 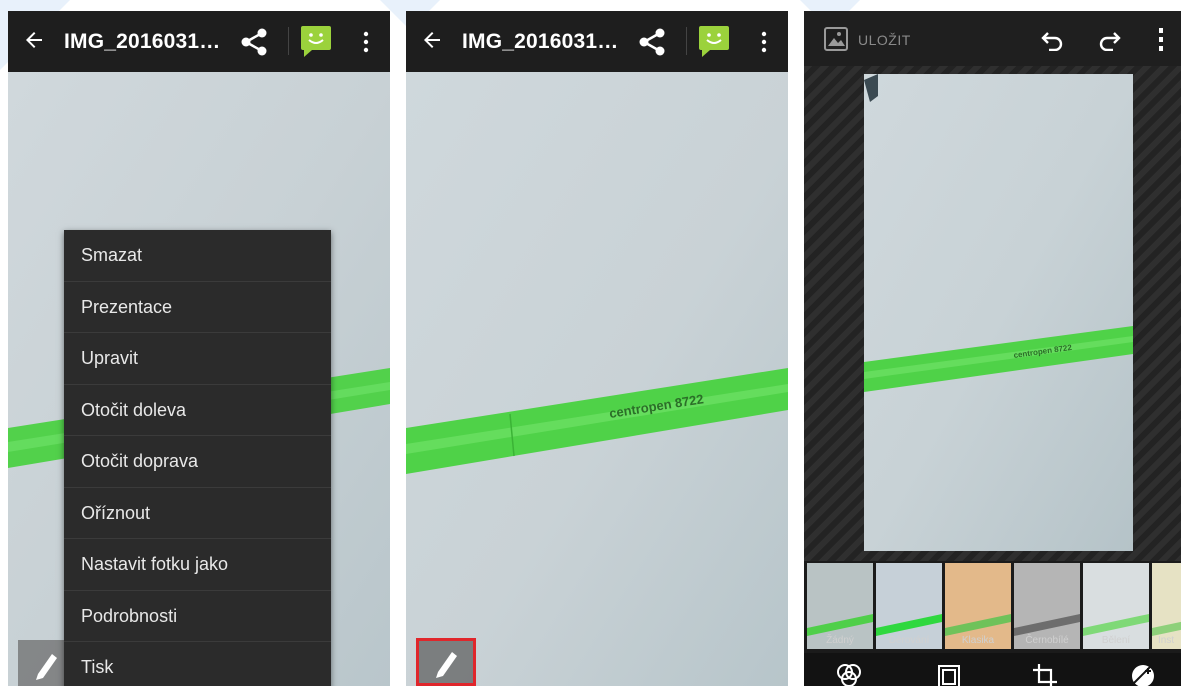 What do you see at coordinates (884, 40) in the screenshot?
I see `save-button: ULOŽIT` at bounding box center [884, 40].